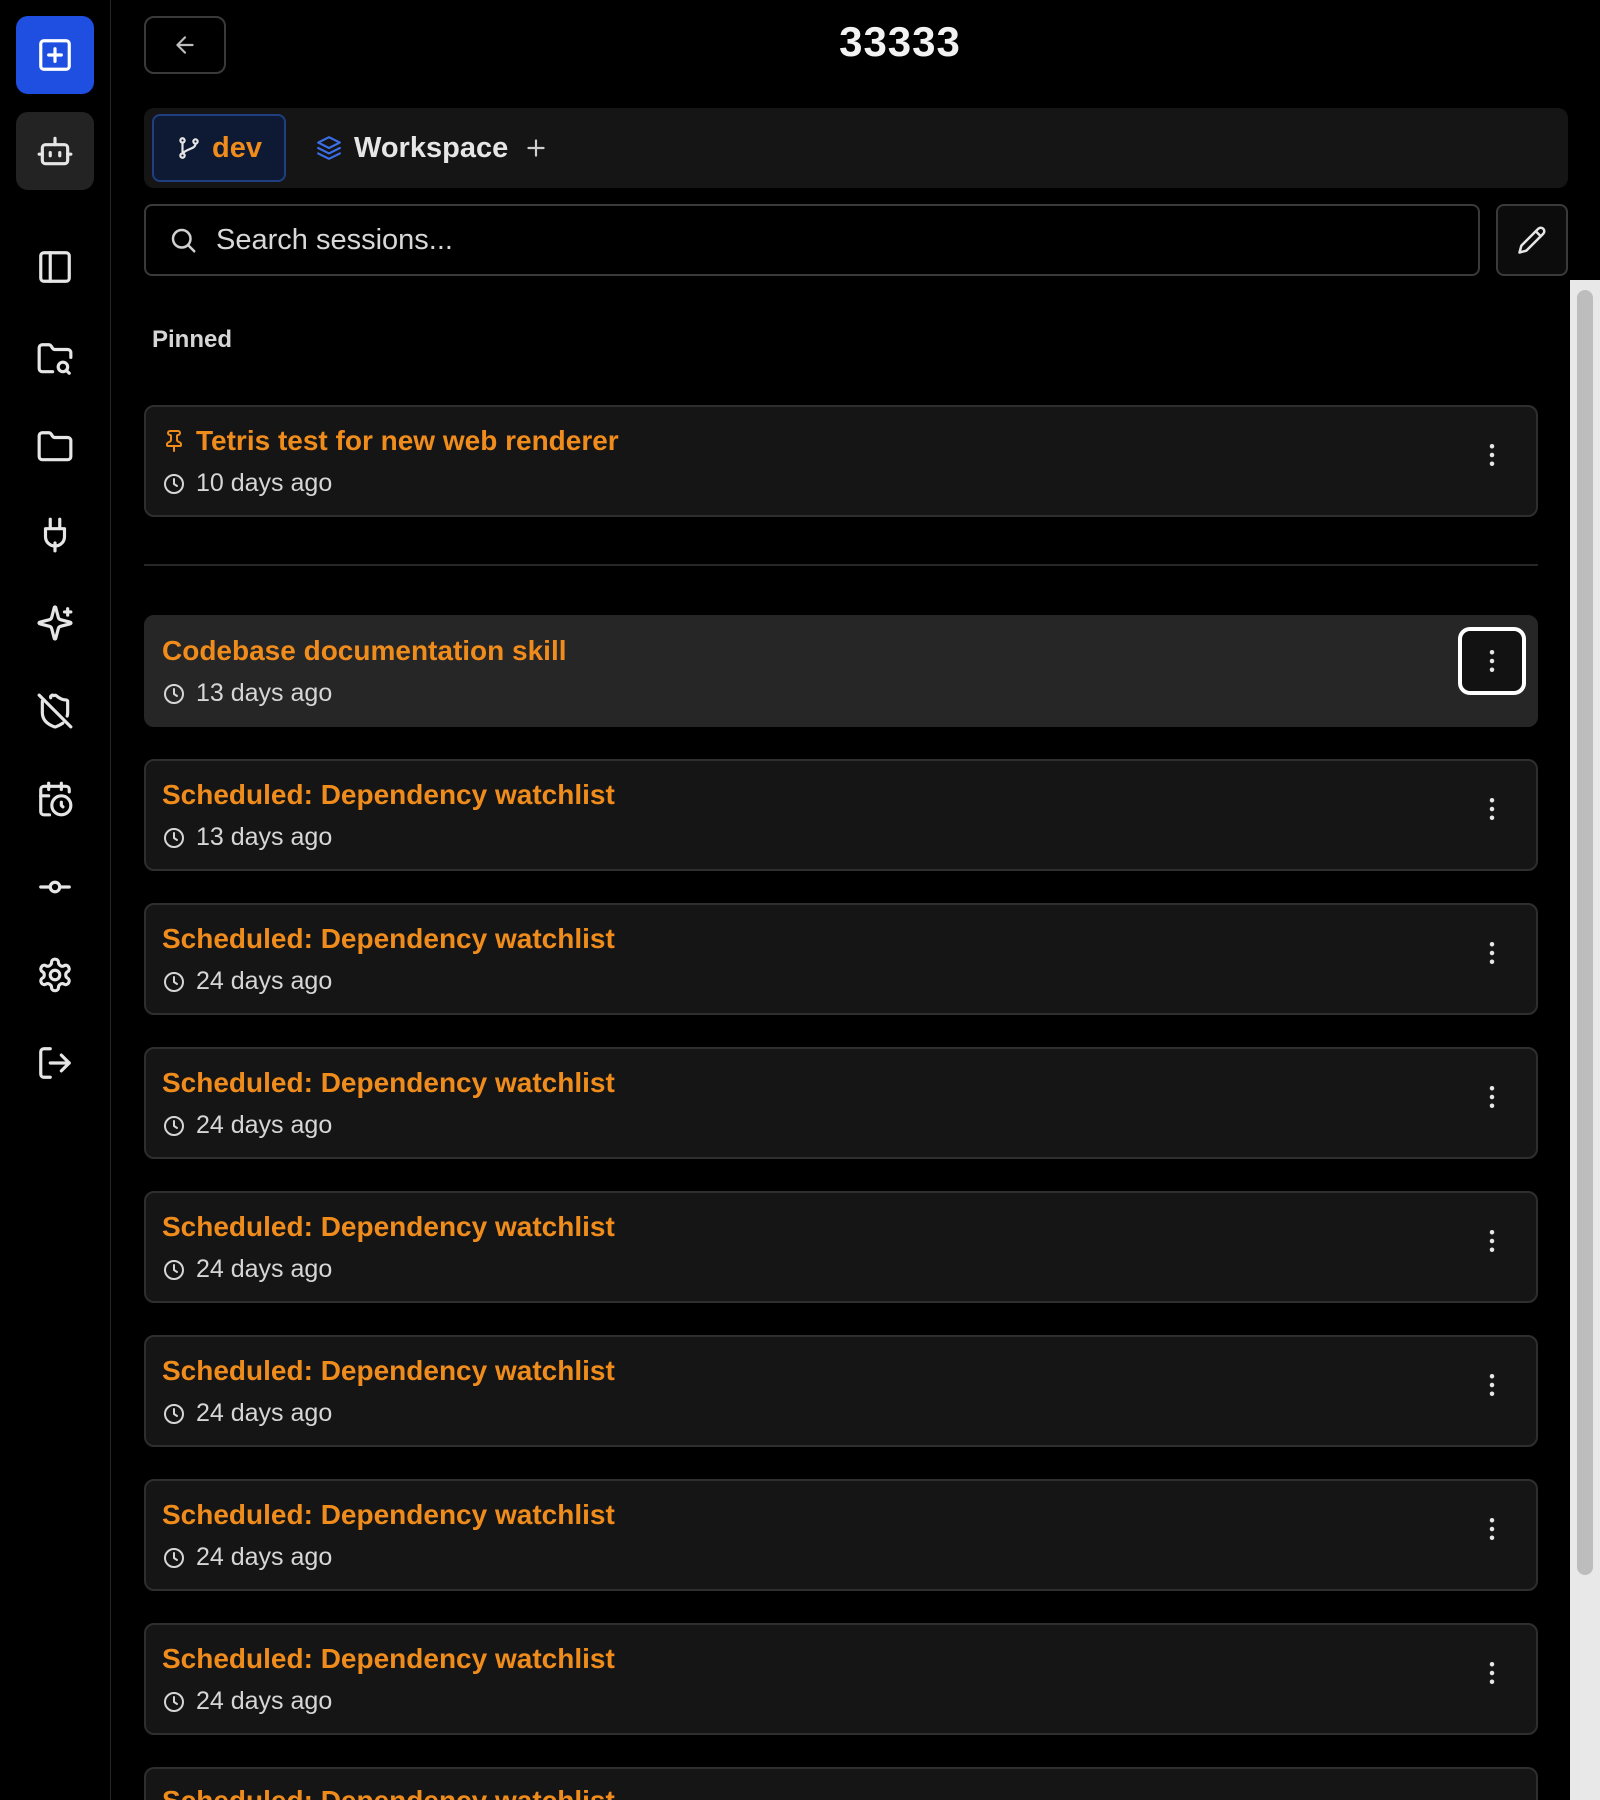 The width and height of the screenshot is (1600, 1800). I want to click on arrow-left-icon, so click(185, 45).